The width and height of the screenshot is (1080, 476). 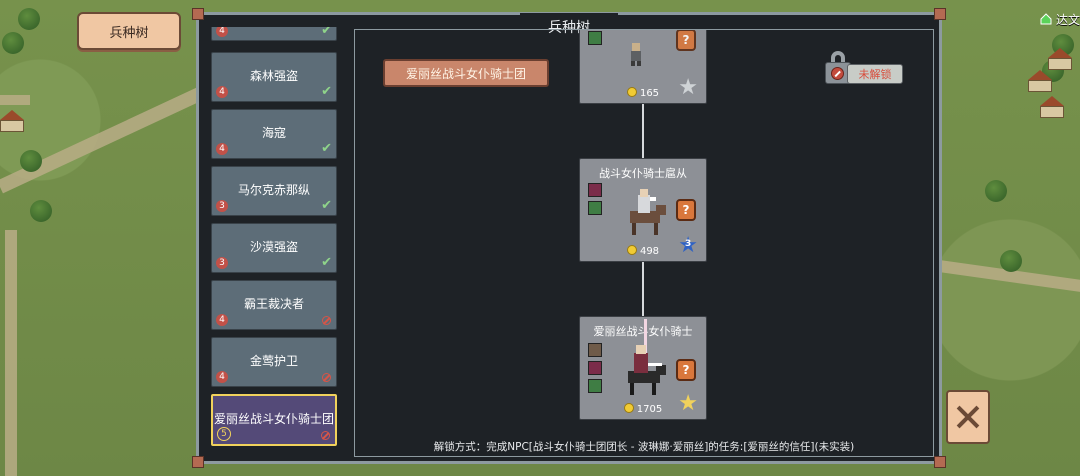 I want to click on unit-list-item: 沙漠强盗 3 ✔, so click(x=274, y=248).